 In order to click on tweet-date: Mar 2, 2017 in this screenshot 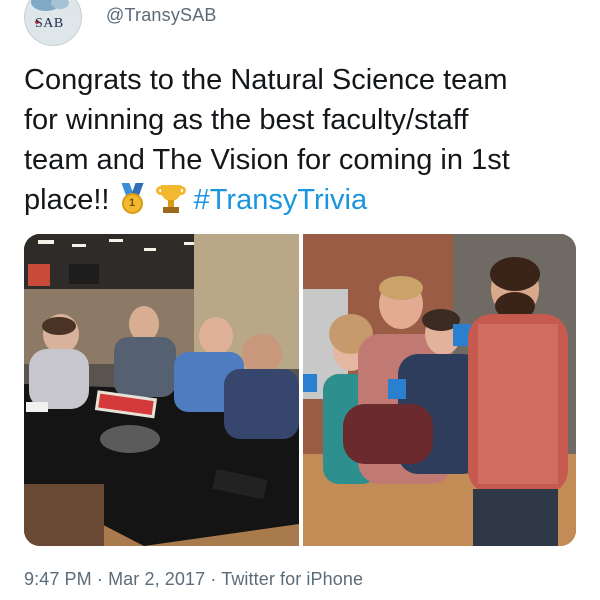, I will do `click(156, 579)`.